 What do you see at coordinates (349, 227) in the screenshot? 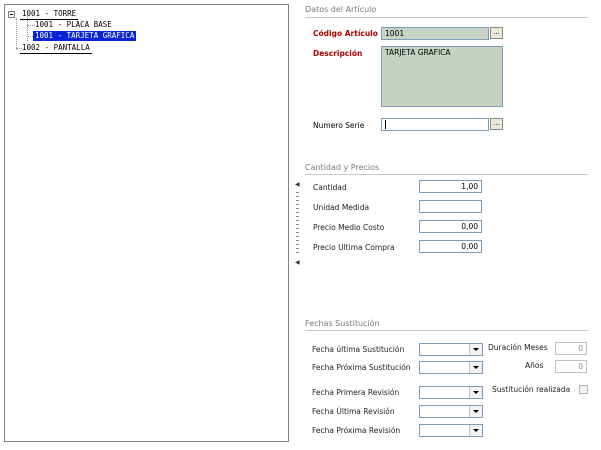
I see `precio-medio-label: Precio Medio Costo` at bounding box center [349, 227].